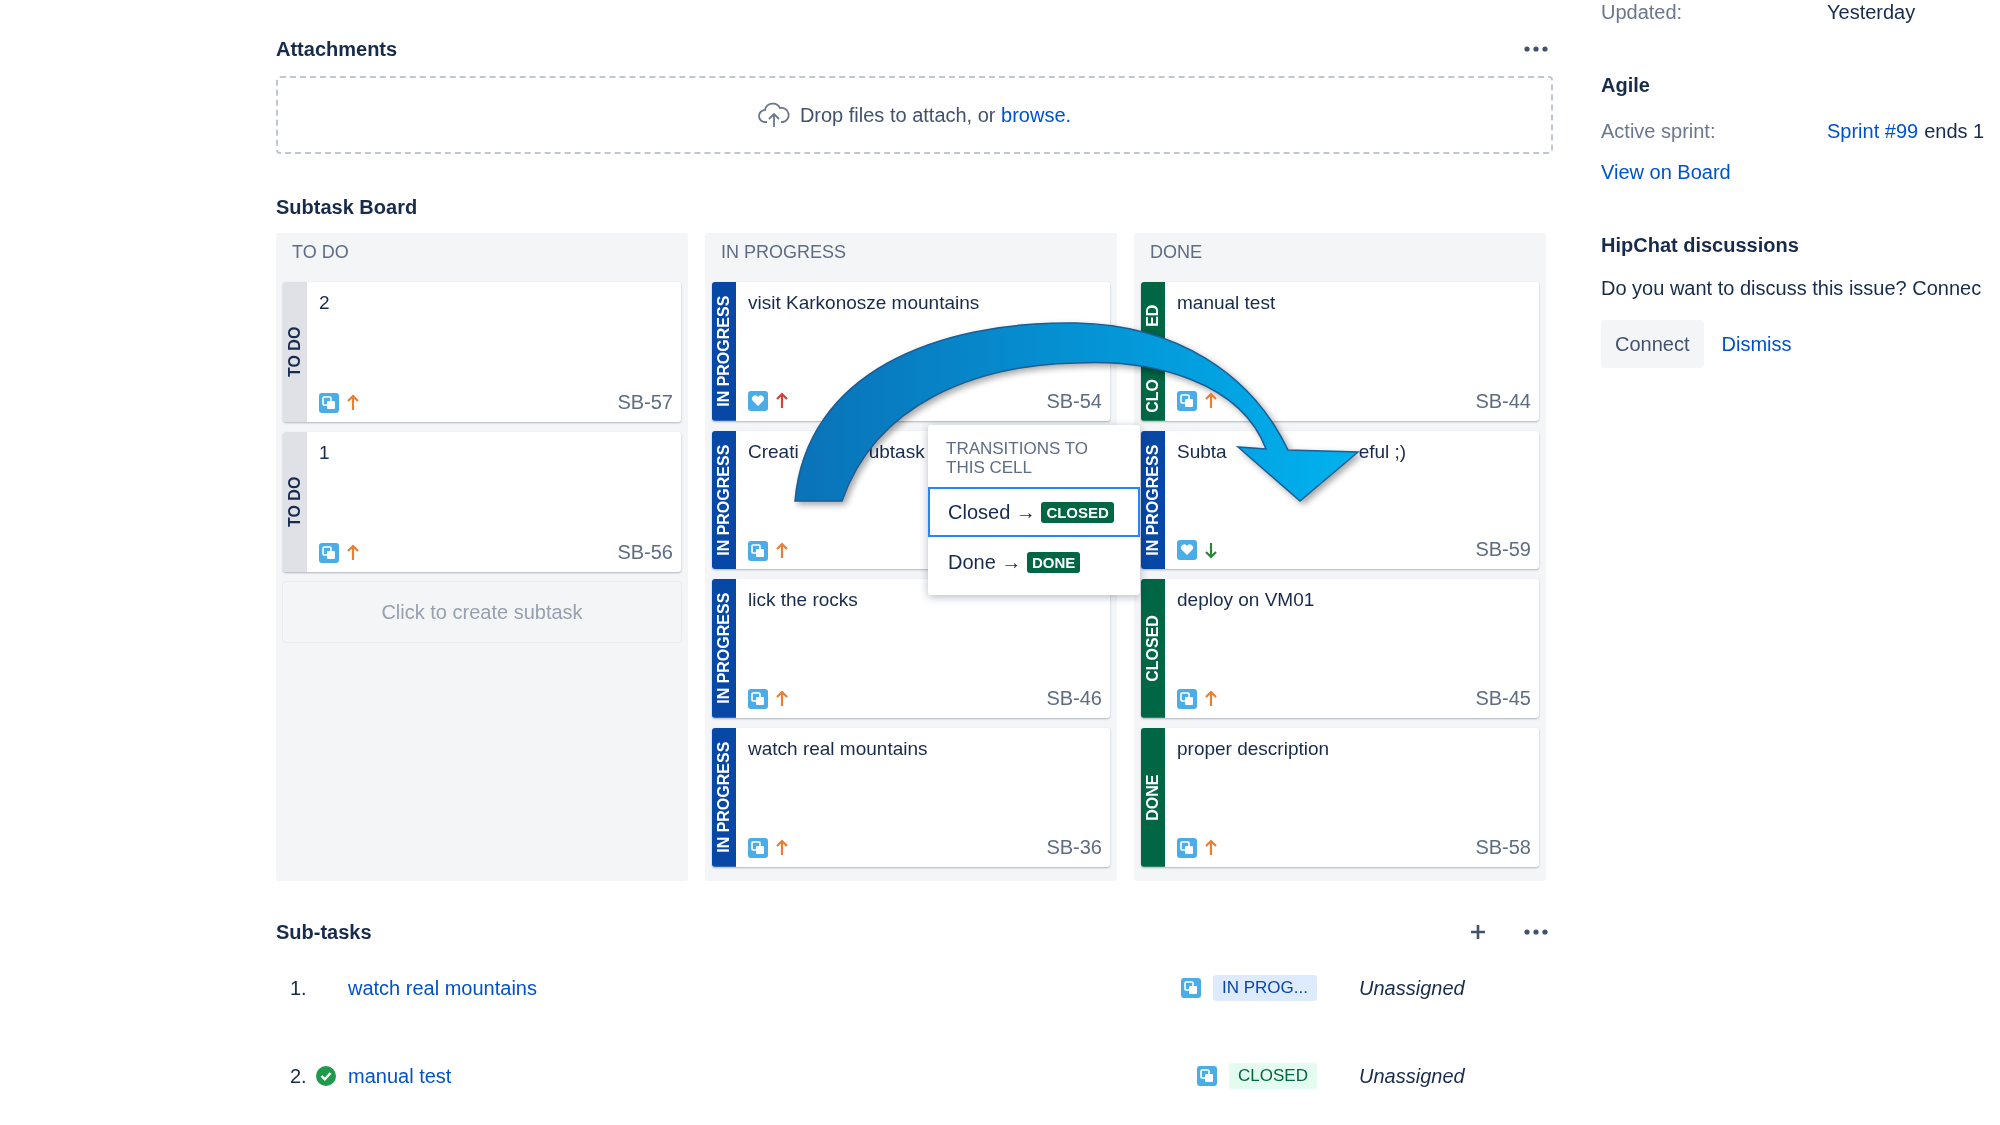 This screenshot has height=1125, width=2000. What do you see at coordinates (1074, 699) in the screenshot?
I see `issue-key: SB-46` at bounding box center [1074, 699].